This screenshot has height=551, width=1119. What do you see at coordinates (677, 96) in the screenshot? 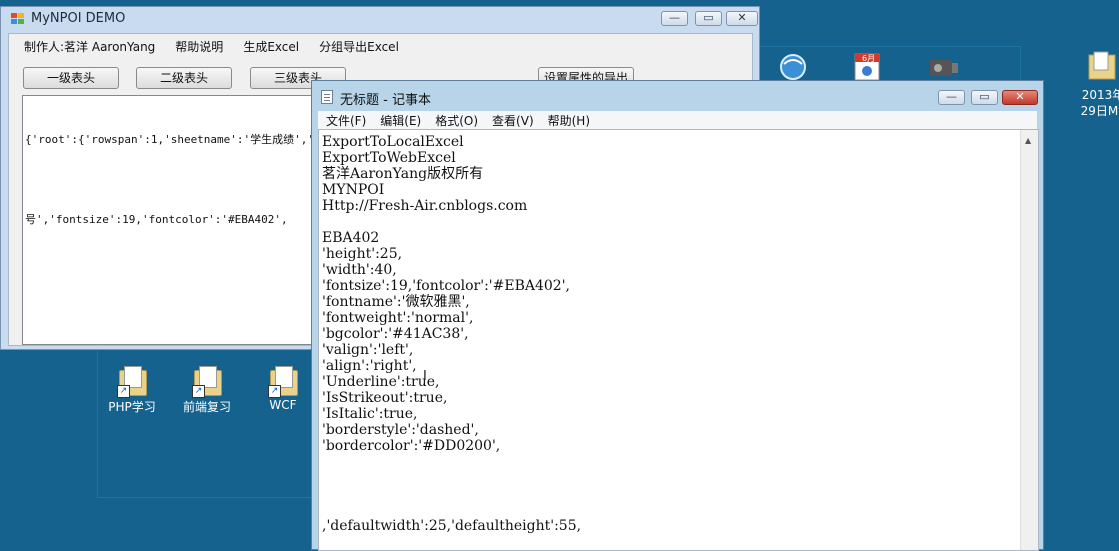
I see `notepad-titlebar: 无标题 - 记事本 — ▭ ✕` at bounding box center [677, 96].